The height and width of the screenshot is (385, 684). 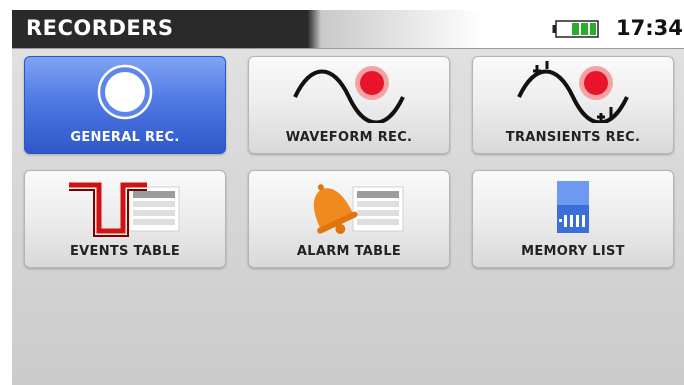 I want to click on waveform-rec-label: WAVEFORM REC., so click(x=349, y=137).